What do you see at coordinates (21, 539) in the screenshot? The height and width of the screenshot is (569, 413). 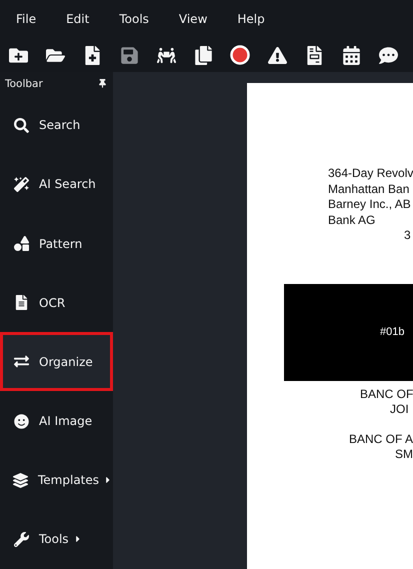 I see `wrench-icon` at bounding box center [21, 539].